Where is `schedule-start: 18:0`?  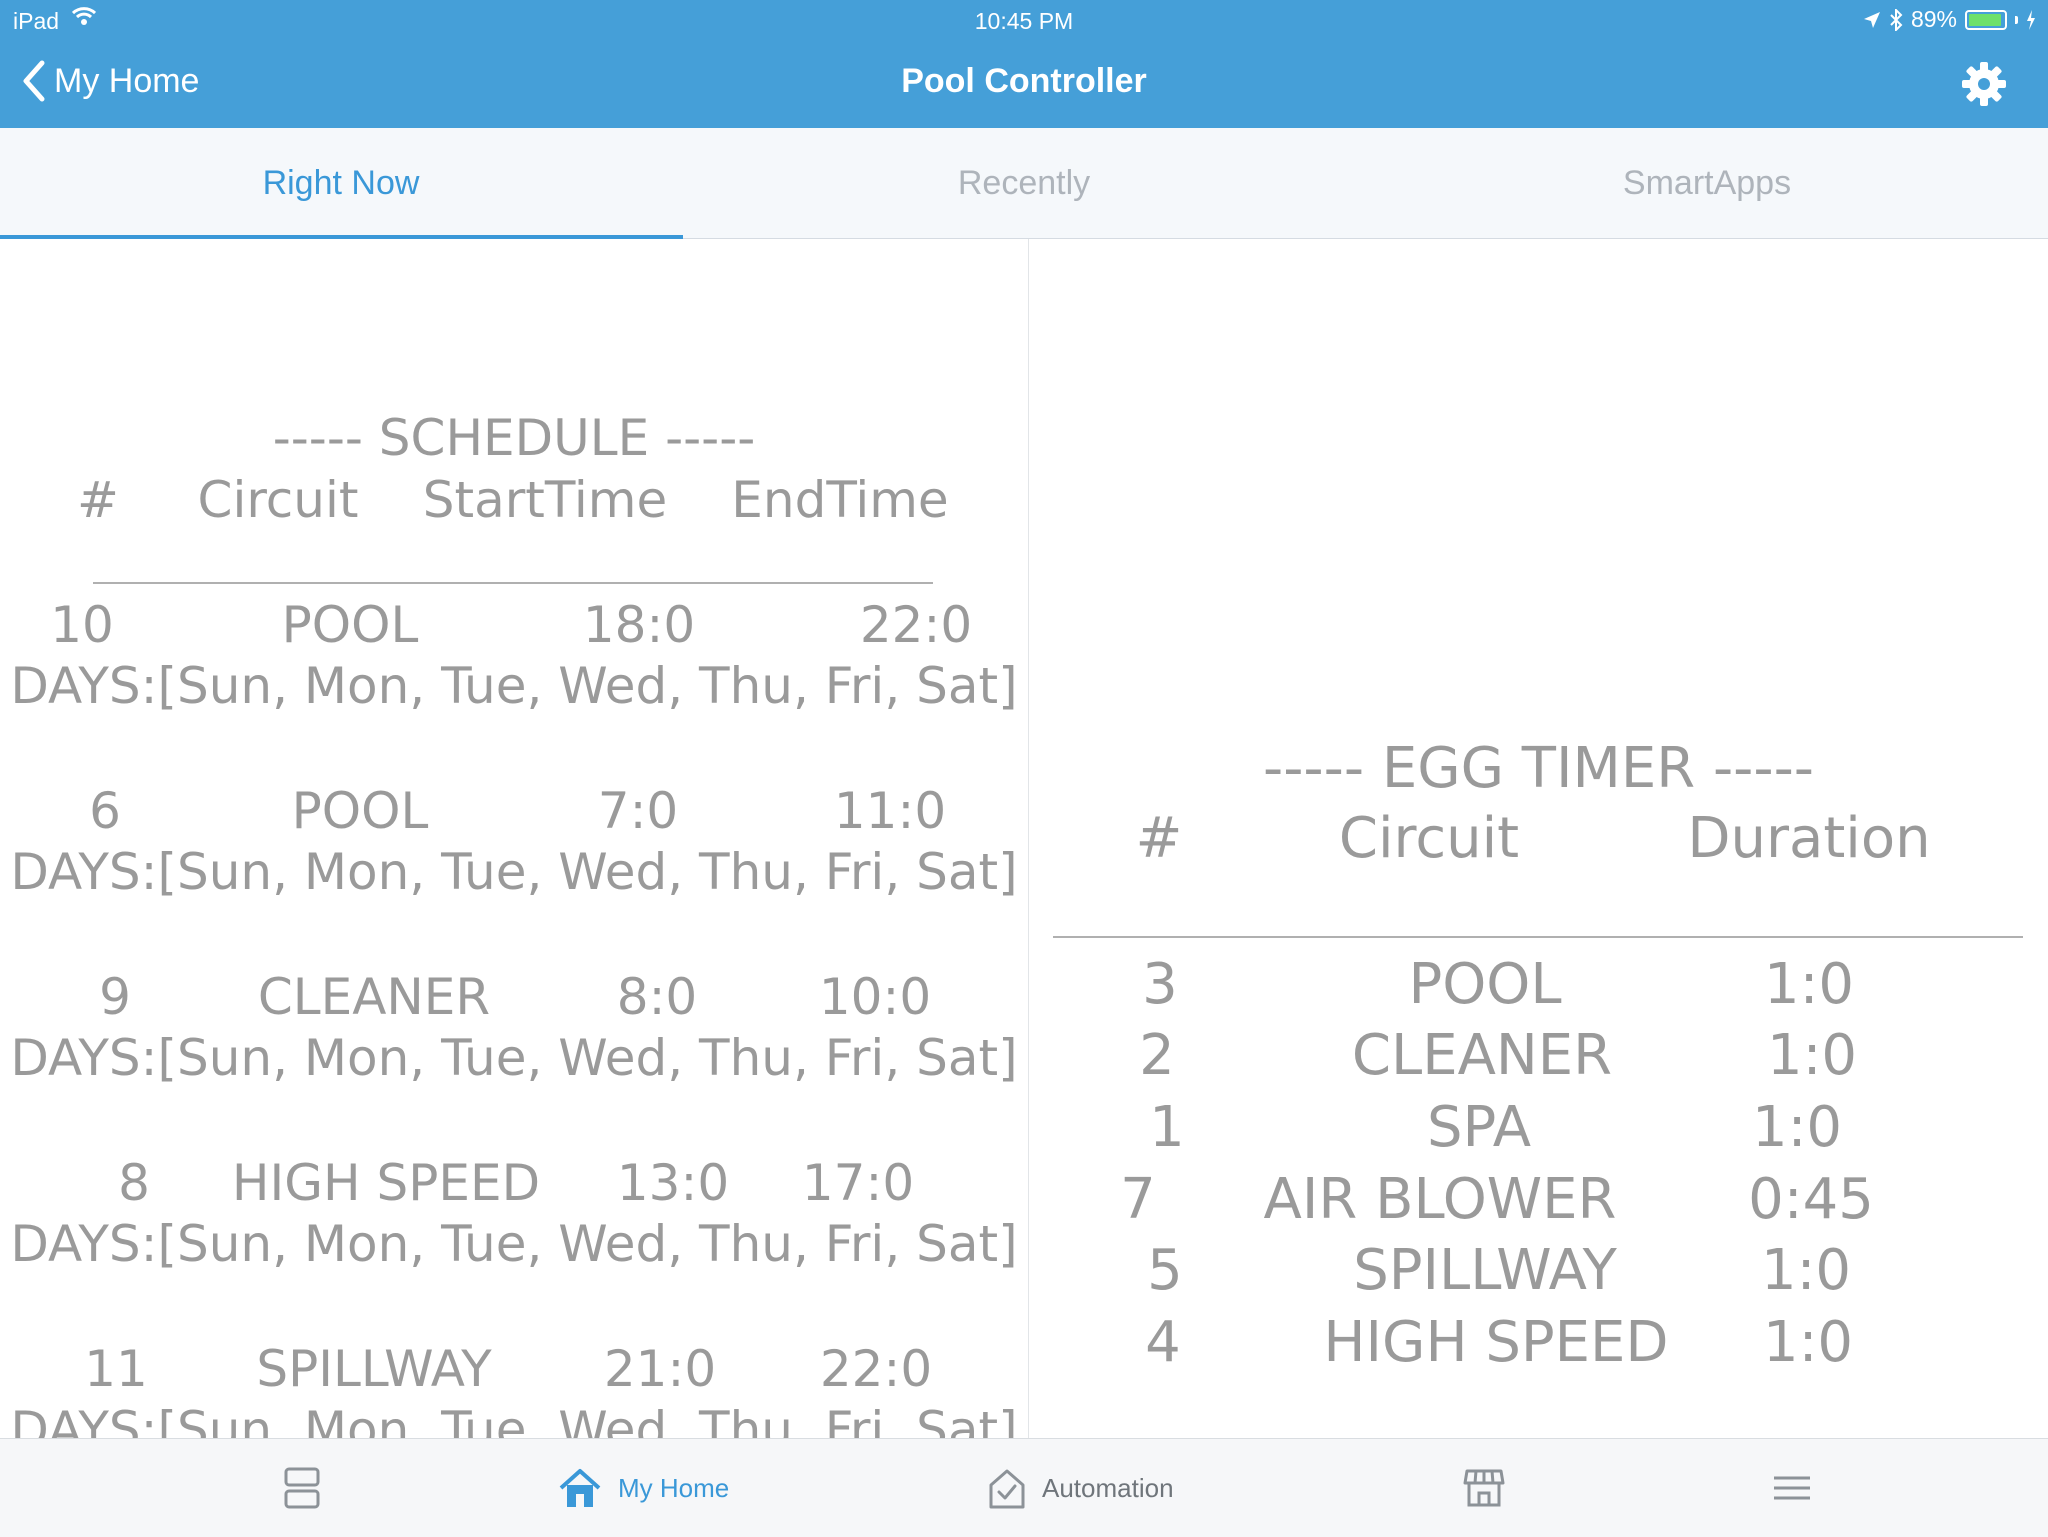 schedule-start: 18:0 is located at coordinates (639, 625).